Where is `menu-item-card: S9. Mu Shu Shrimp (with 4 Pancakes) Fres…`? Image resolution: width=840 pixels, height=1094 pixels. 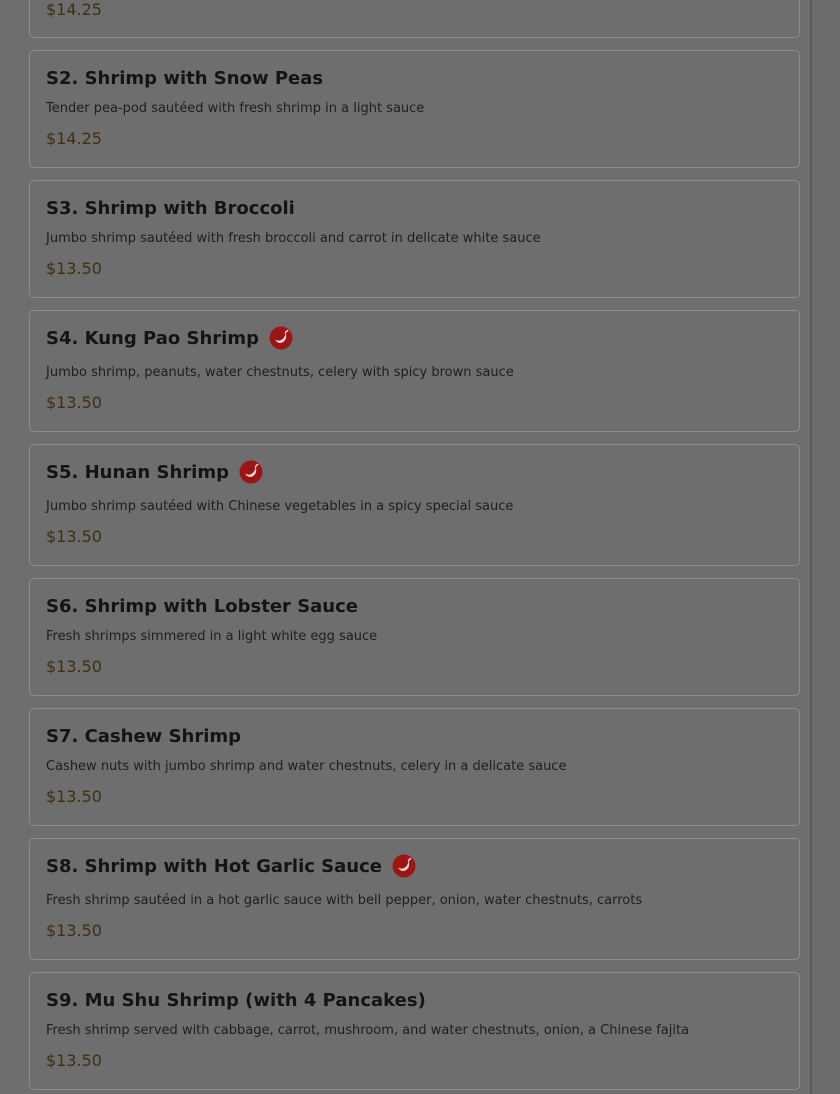
menu-item-card: S9. Mu Shu Shrimp (with 4 Pancakes) Fres… is located at coordinates (414, 1031).